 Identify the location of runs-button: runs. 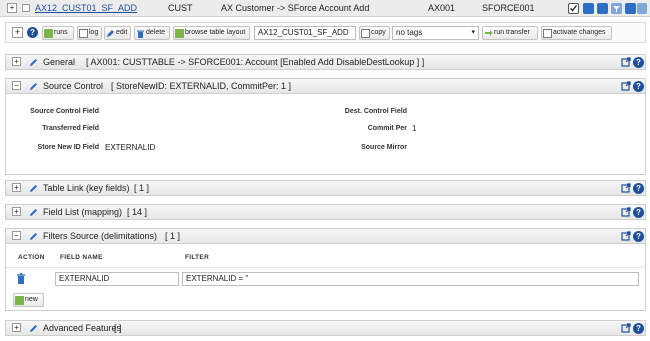
(58, 33).